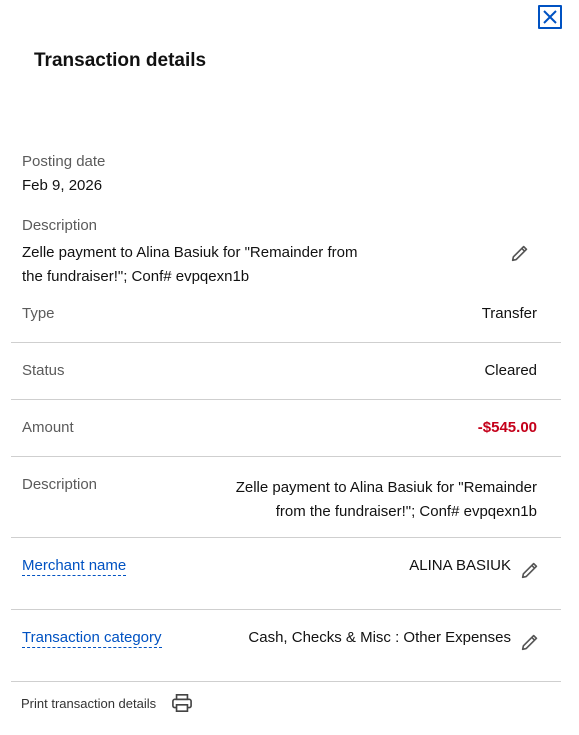 Image resolution: width=579 pixels, height=735 pixels. I want to click on description-label: Description, so click(60, 225).